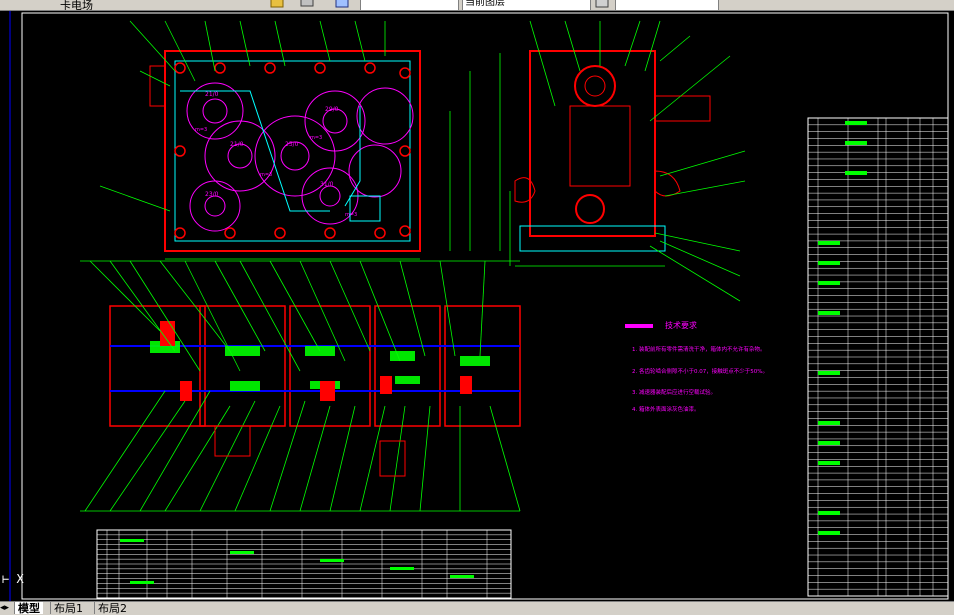 The width and height of the screenshot is (954, 615). What do you see at coordinates (68, 608) in the screenshot?
I see `tab-layout1: 布局1` at bounding box center [68, 608].